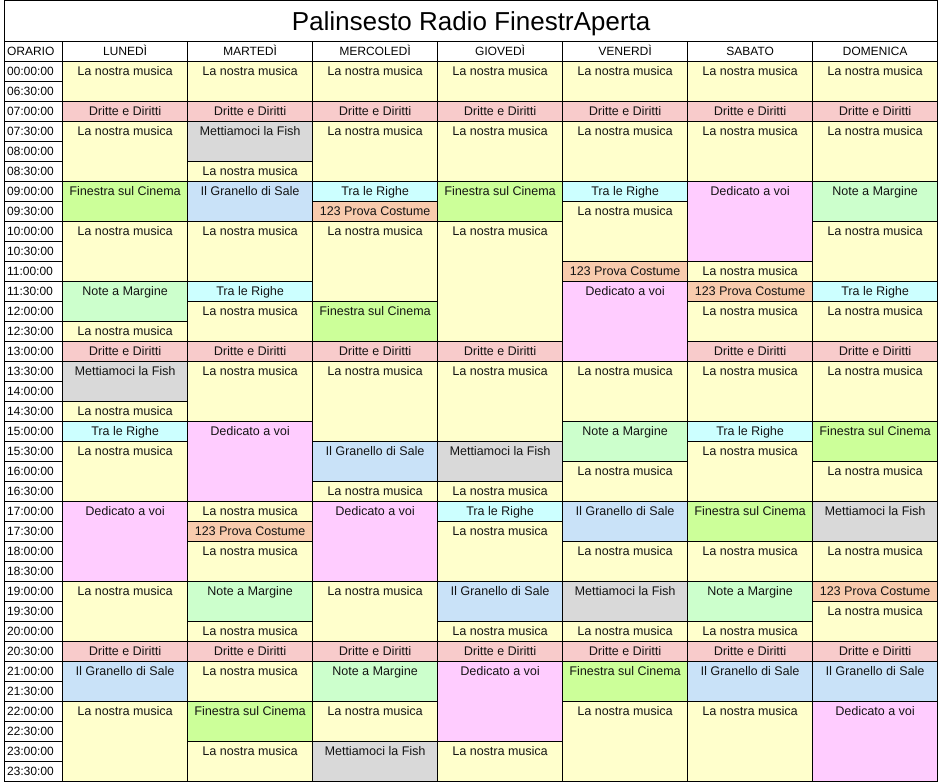 Image resolution: width=941 pixels, height=784 pixels. I want to click on time-cell: 06:30:00, so click(33, 91).